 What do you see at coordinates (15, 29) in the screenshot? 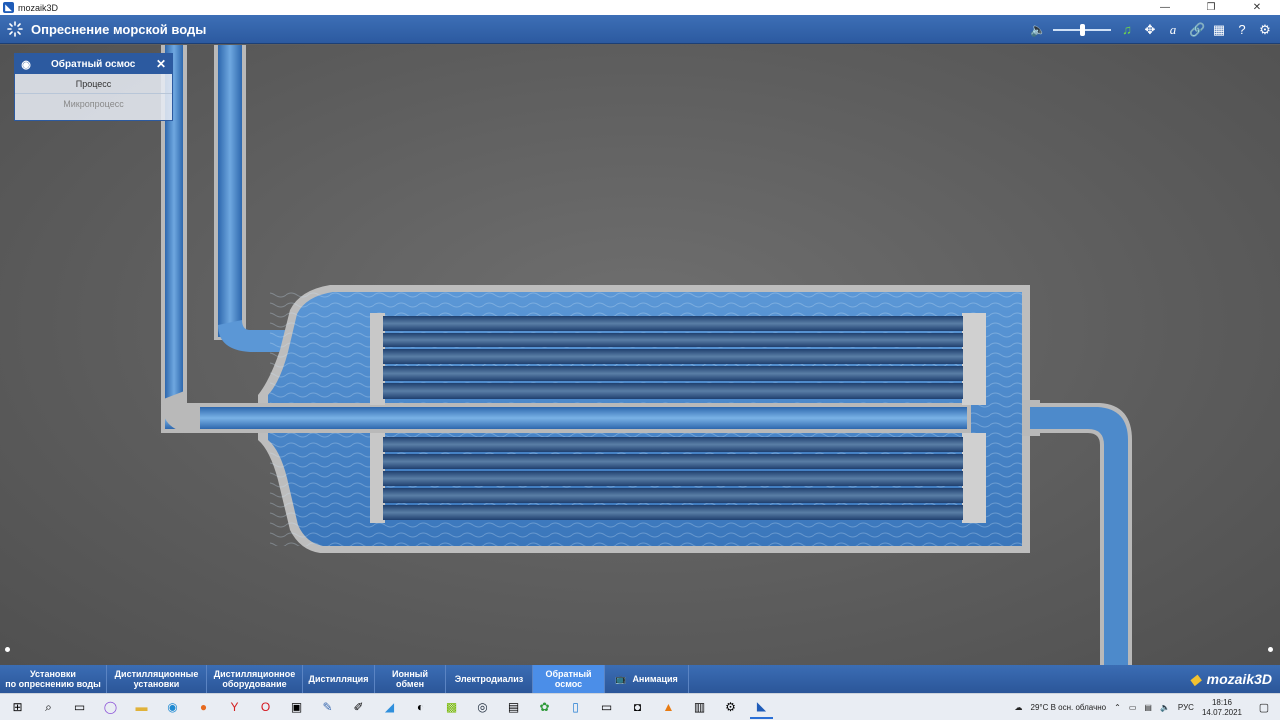
I see `loading-spinner-icon` at bounding box center [15, 29].